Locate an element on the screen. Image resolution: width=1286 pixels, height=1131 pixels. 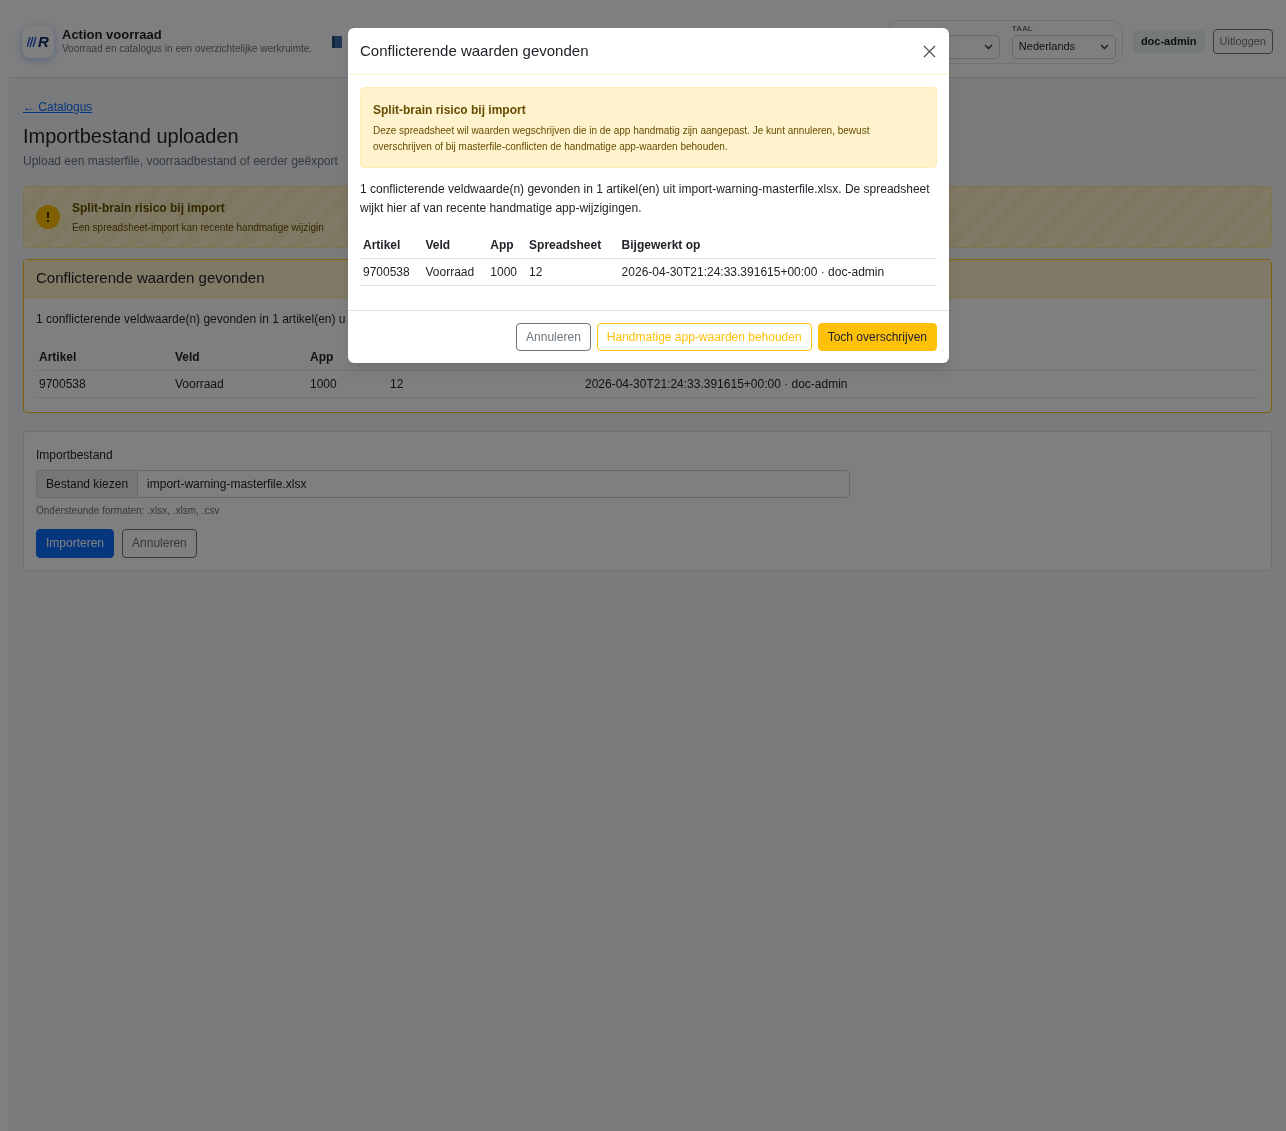
app-title: Action voorraad is located at coordinates (112, 35).